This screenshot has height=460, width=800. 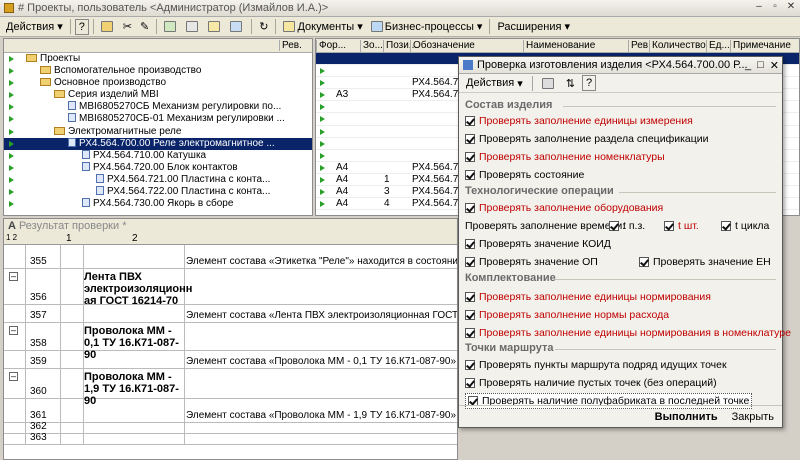 I want to click on dialog-close-icon: ✕, so click(x=774, y=65).